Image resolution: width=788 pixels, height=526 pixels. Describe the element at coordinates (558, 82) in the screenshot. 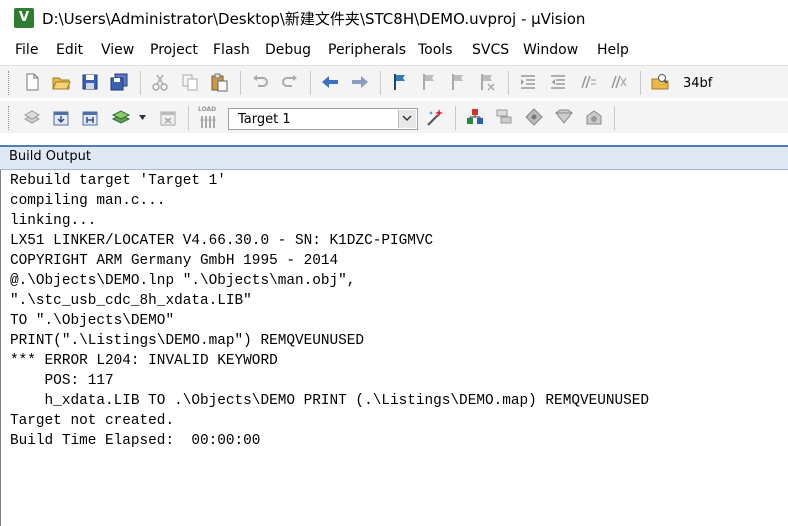

I see `unindent-icon` at that location.